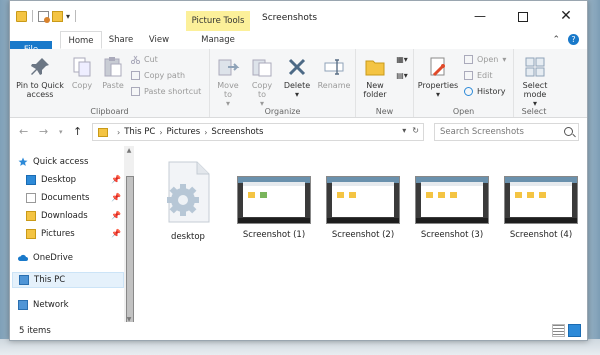 The height and width of the screenshot is (355, 600). What do you see at coordinates (262, 81) in the screenshot?
I see `copy-to-button: Copy to ▾` at bounding box center [262, 81].